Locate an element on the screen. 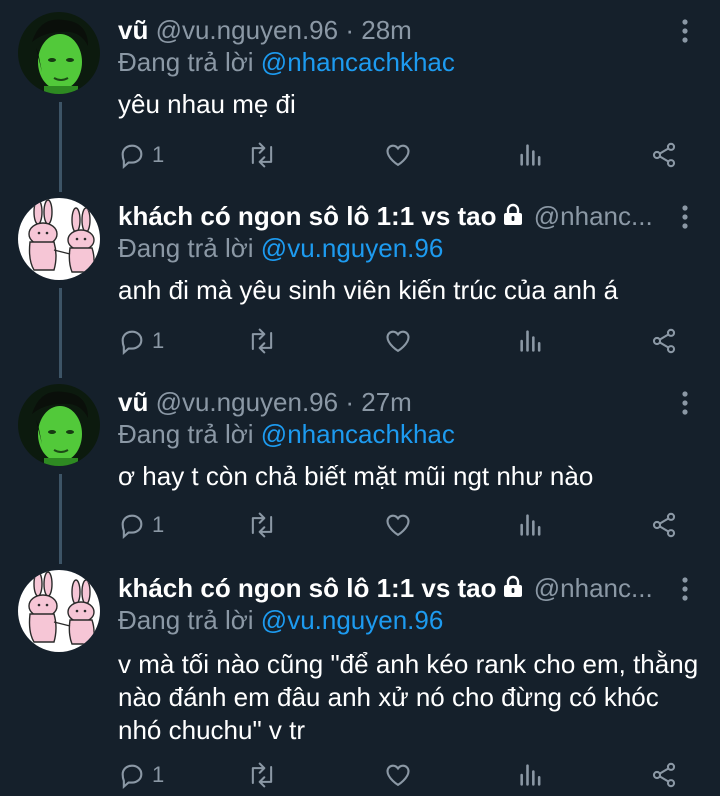 The width and height of the screenshot is (720, 796). tweet-header: vũ @vu.nguyen.96 · 28m is located at coordinates (389, 30).